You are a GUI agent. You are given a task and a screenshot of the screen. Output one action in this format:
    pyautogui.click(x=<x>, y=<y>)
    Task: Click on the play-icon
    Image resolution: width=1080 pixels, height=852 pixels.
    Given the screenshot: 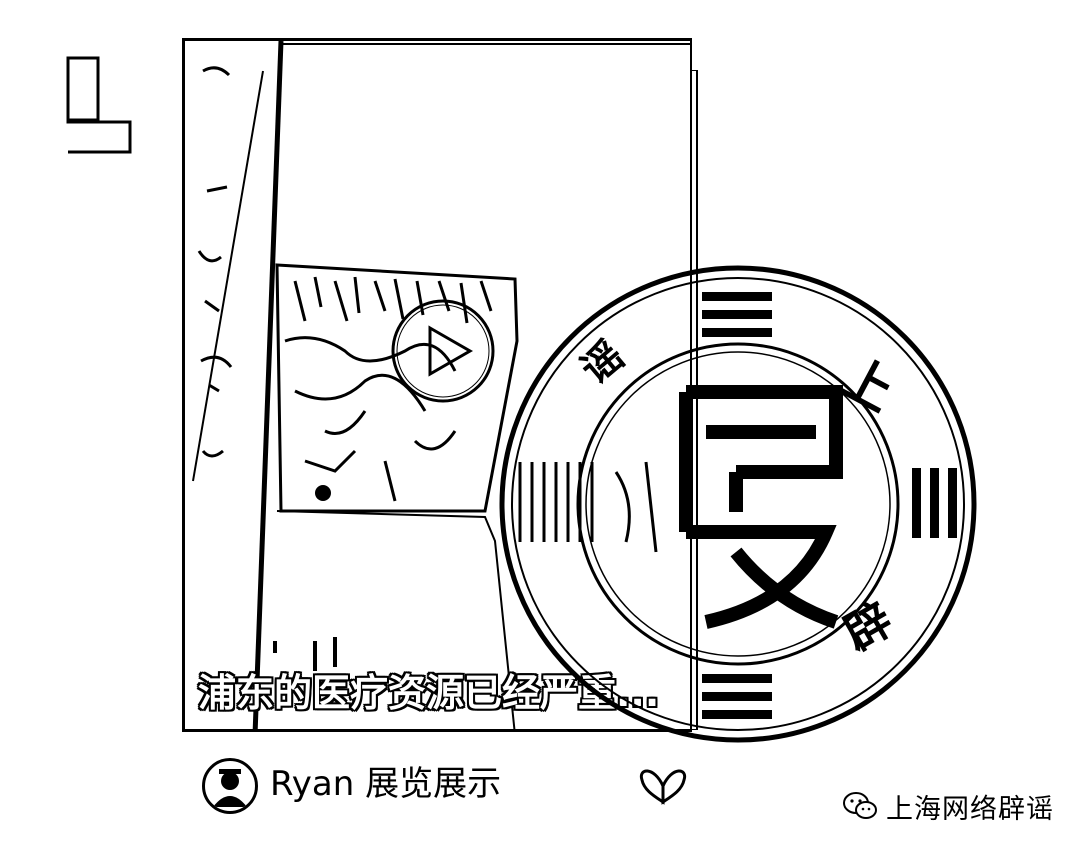 What is the action you would take?
    pyautogui.click(x=443, y=351)
    